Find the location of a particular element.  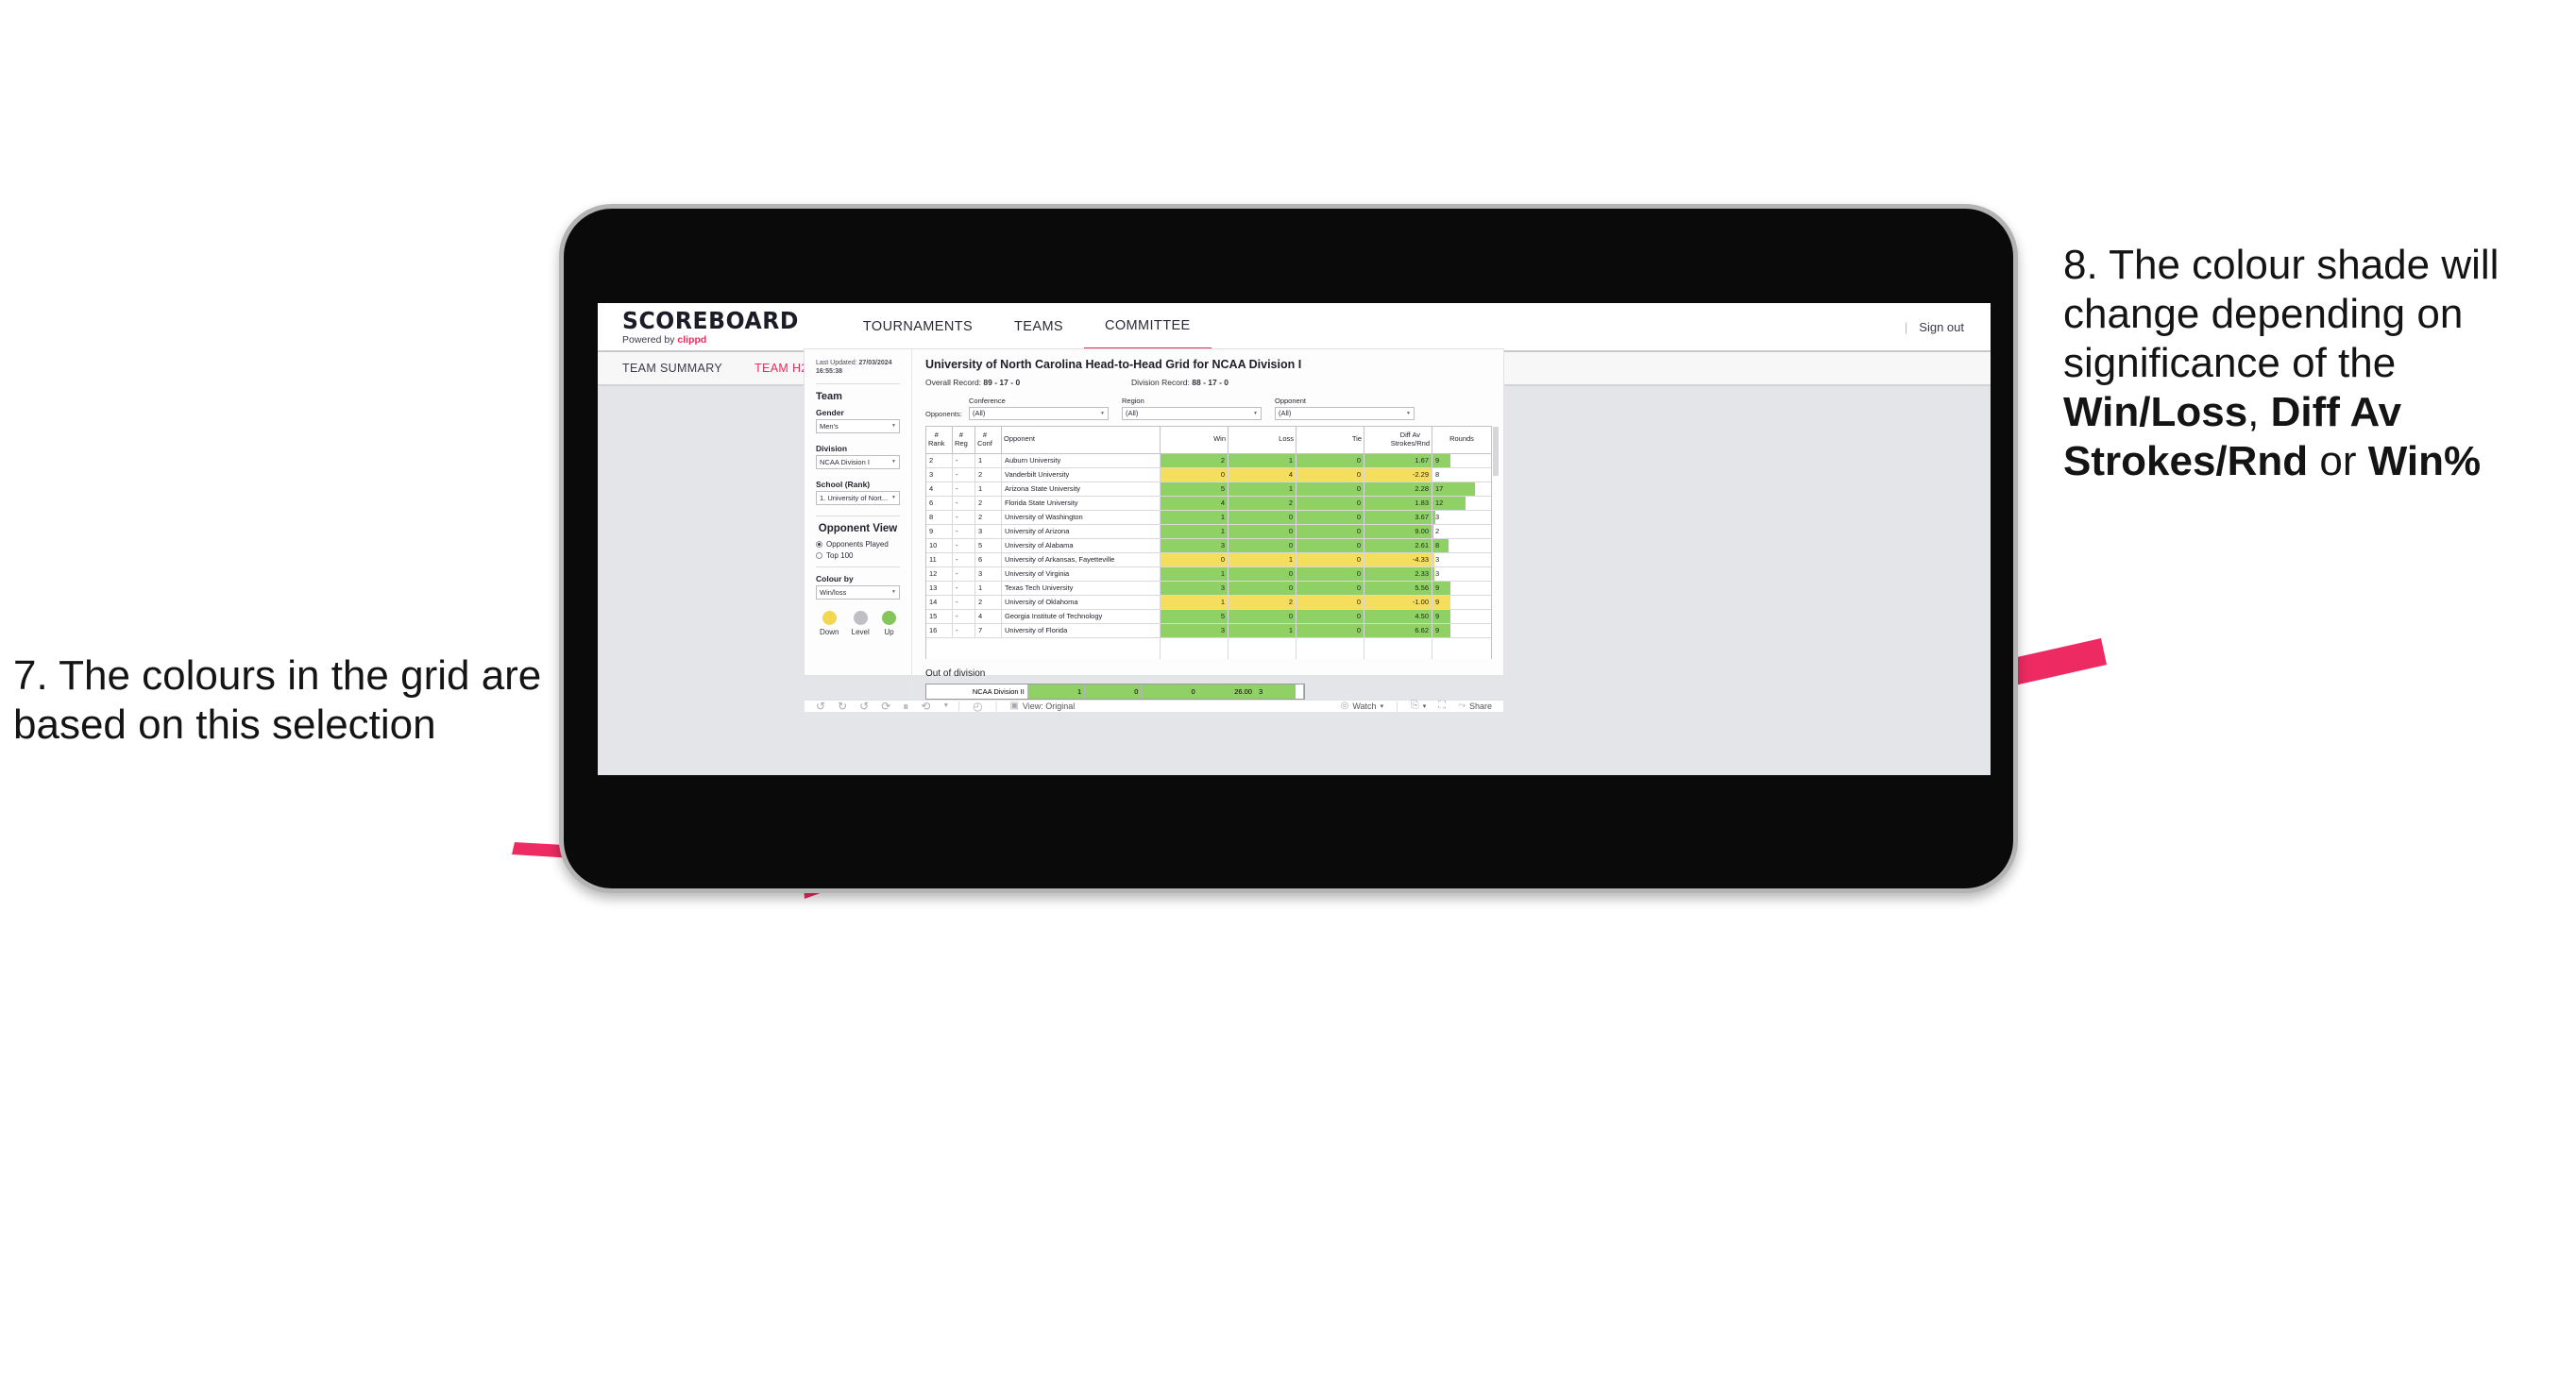

conference-select: (All) ▼ is located at coordinates (1039, 413).